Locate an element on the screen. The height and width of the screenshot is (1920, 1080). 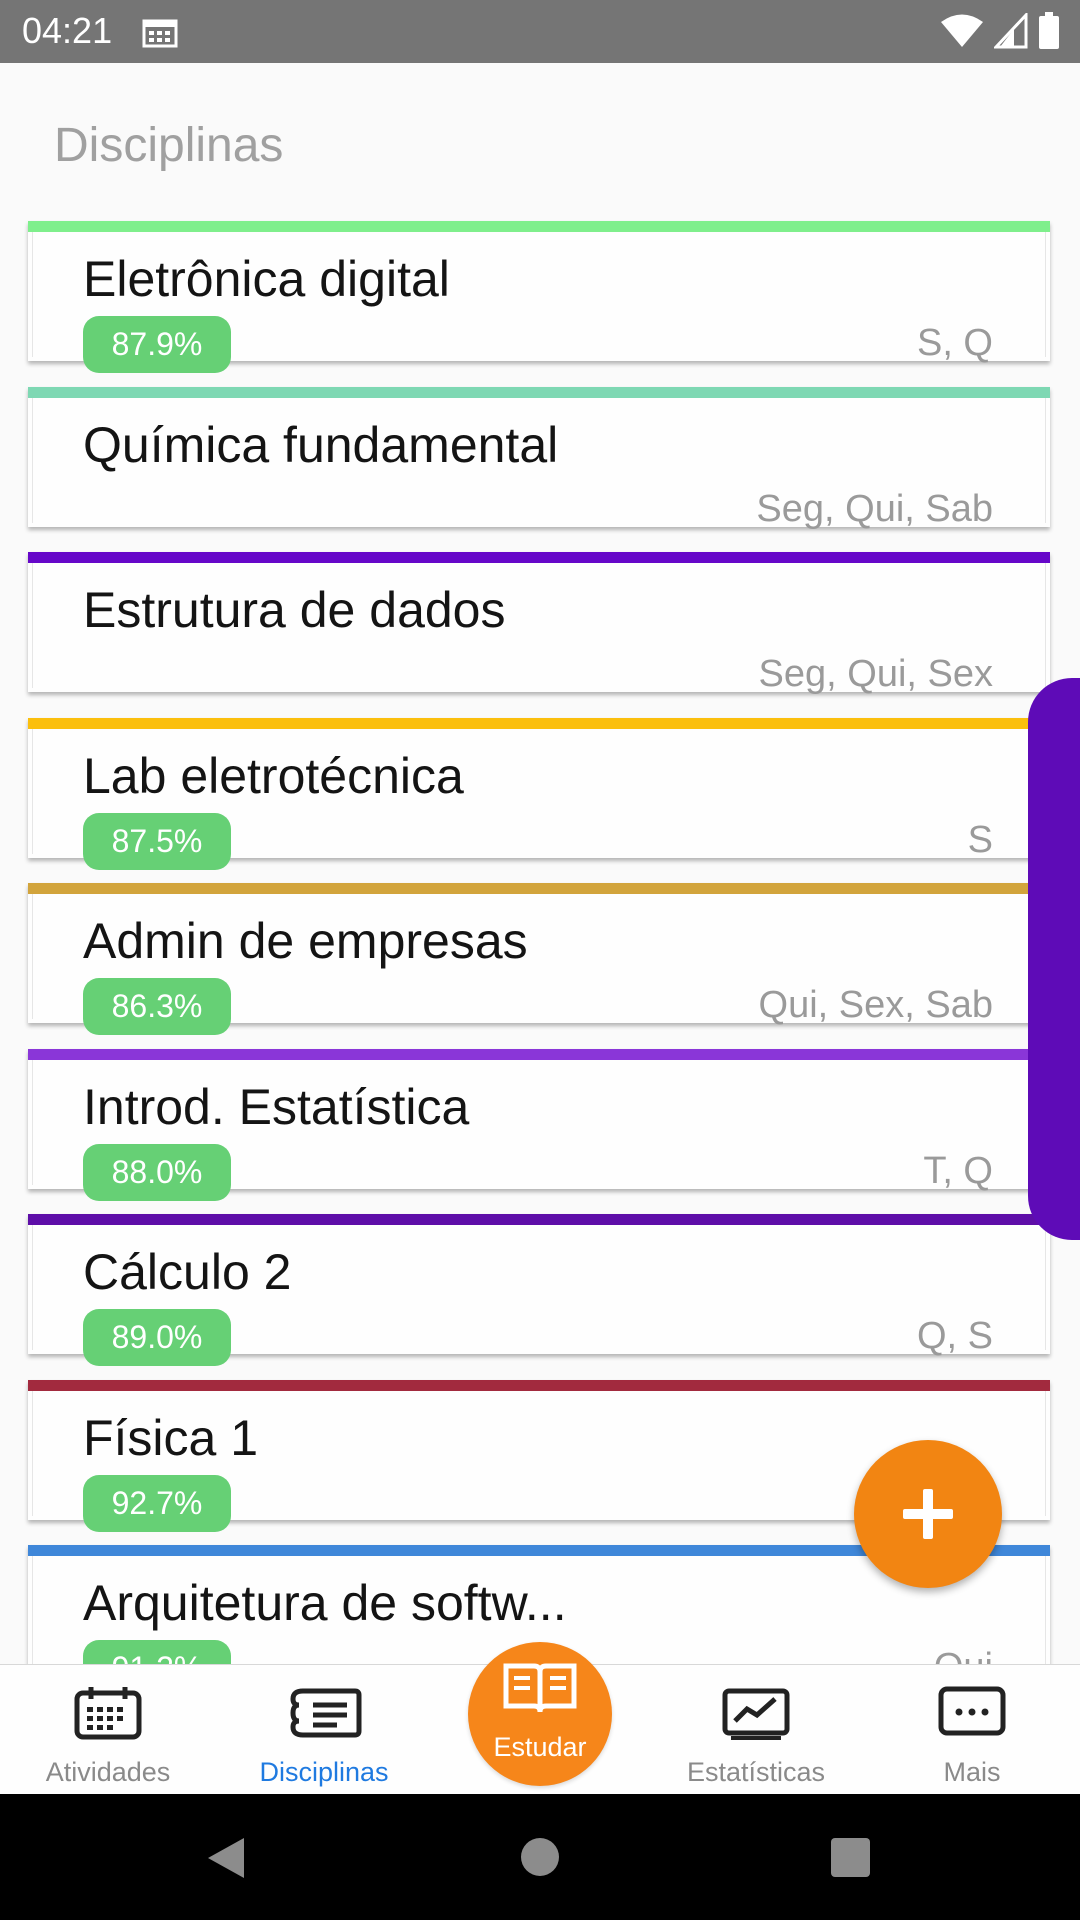
discipline-name: Estrutura de dados is located at coordinates (294, 610).